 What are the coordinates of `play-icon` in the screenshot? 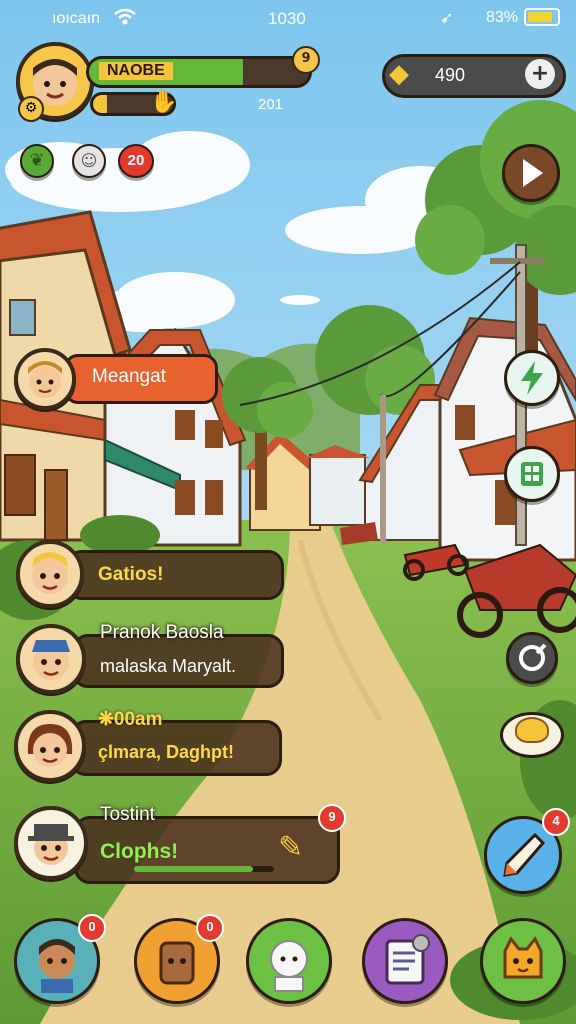 It's located at (533, 173).